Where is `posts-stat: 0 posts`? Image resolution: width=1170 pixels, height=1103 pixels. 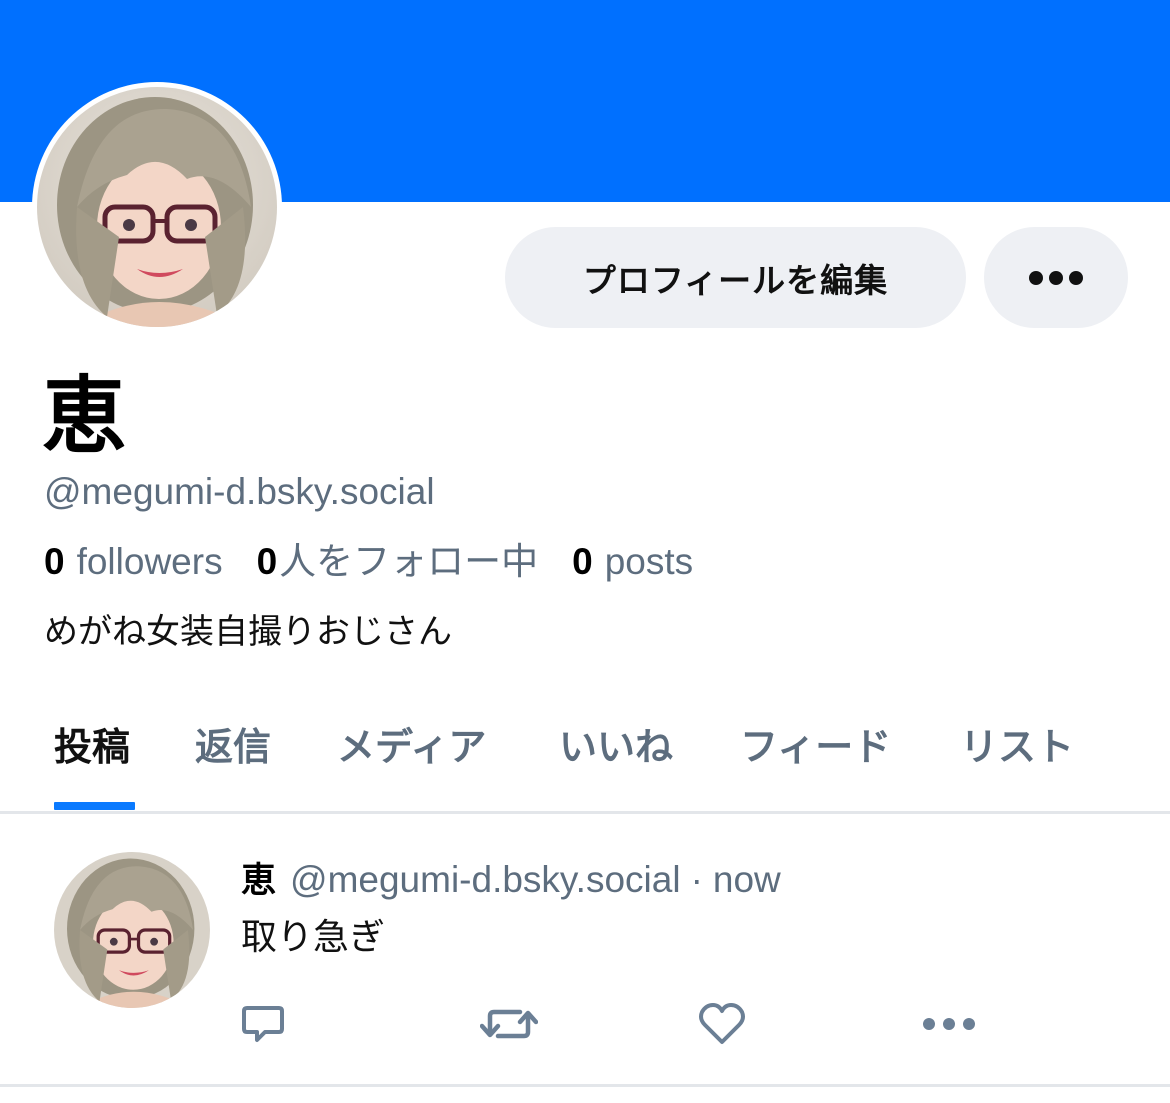
posts-stat: 0 posts is located at coordinates (632, 562).